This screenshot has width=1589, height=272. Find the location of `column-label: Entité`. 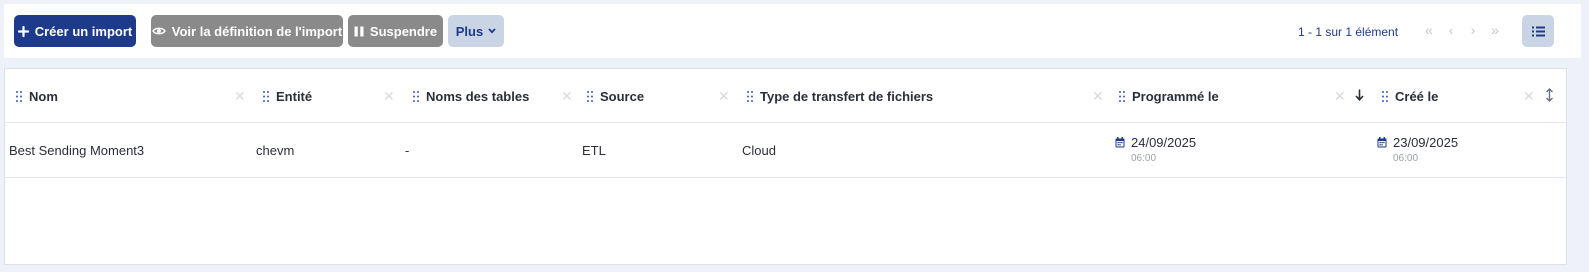

column-label: Entité is located at coordinates (294, 96).